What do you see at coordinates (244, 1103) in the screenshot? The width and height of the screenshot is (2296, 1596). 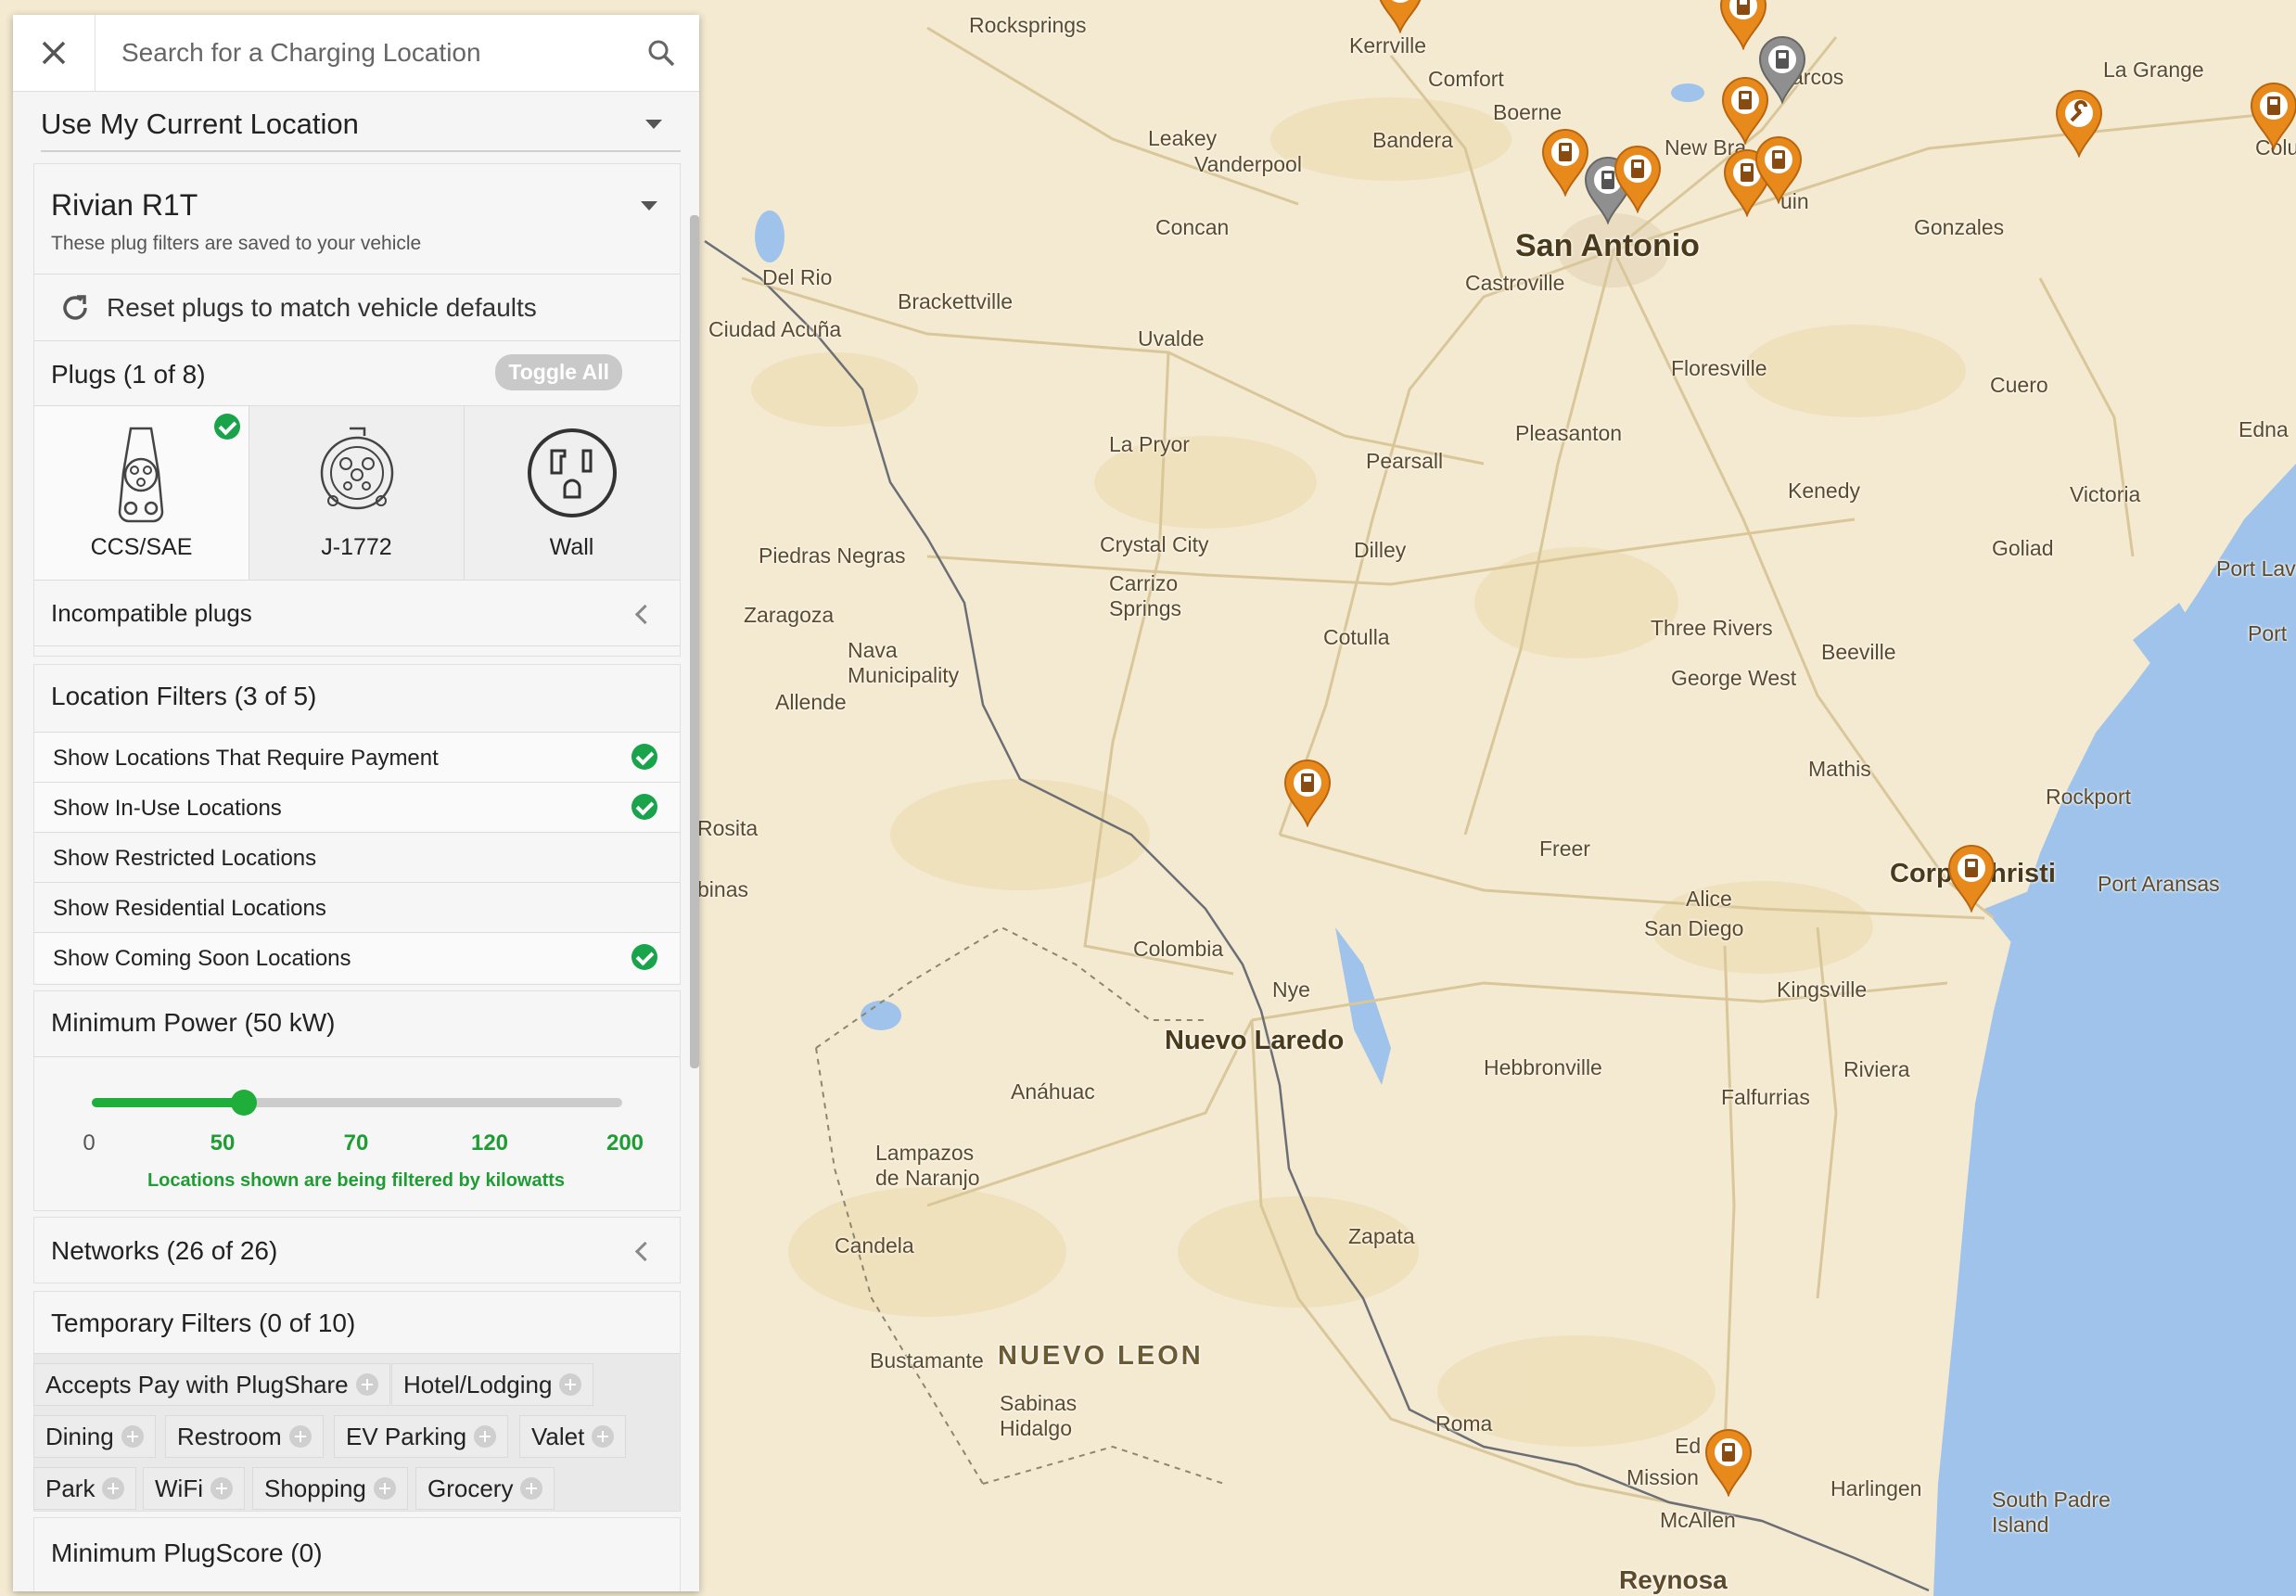 I see `power-slider-handle` at bounding box center [244, 1103].